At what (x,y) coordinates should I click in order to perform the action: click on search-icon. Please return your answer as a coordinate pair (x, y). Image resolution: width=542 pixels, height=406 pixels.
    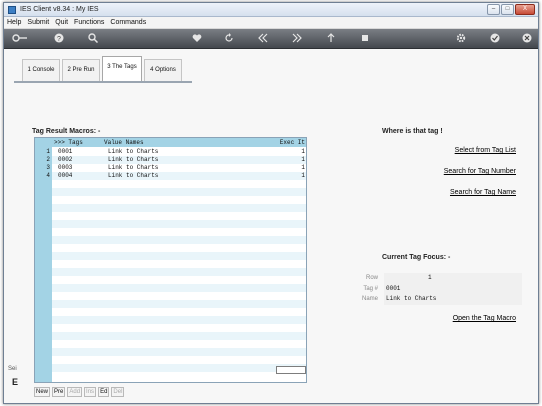
    Looking at the image, I should click on (93, 39).